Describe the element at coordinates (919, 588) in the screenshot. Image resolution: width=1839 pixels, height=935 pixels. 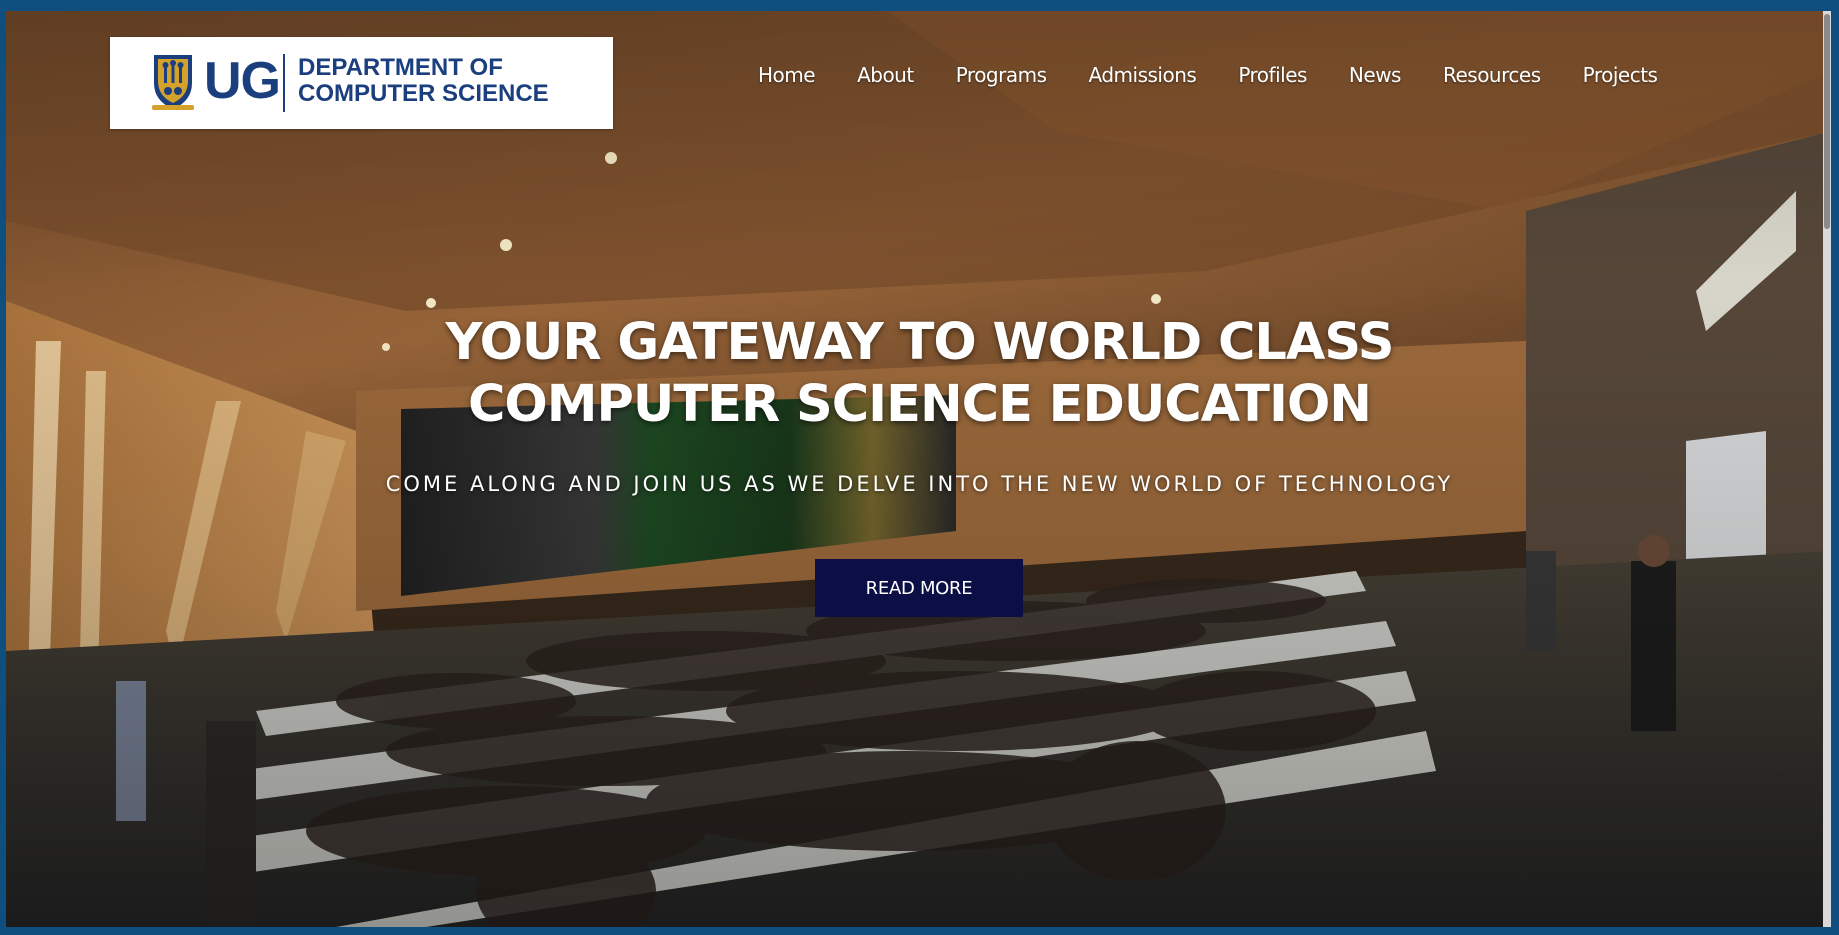
I see `read-more-button: READ MORE` at that location.